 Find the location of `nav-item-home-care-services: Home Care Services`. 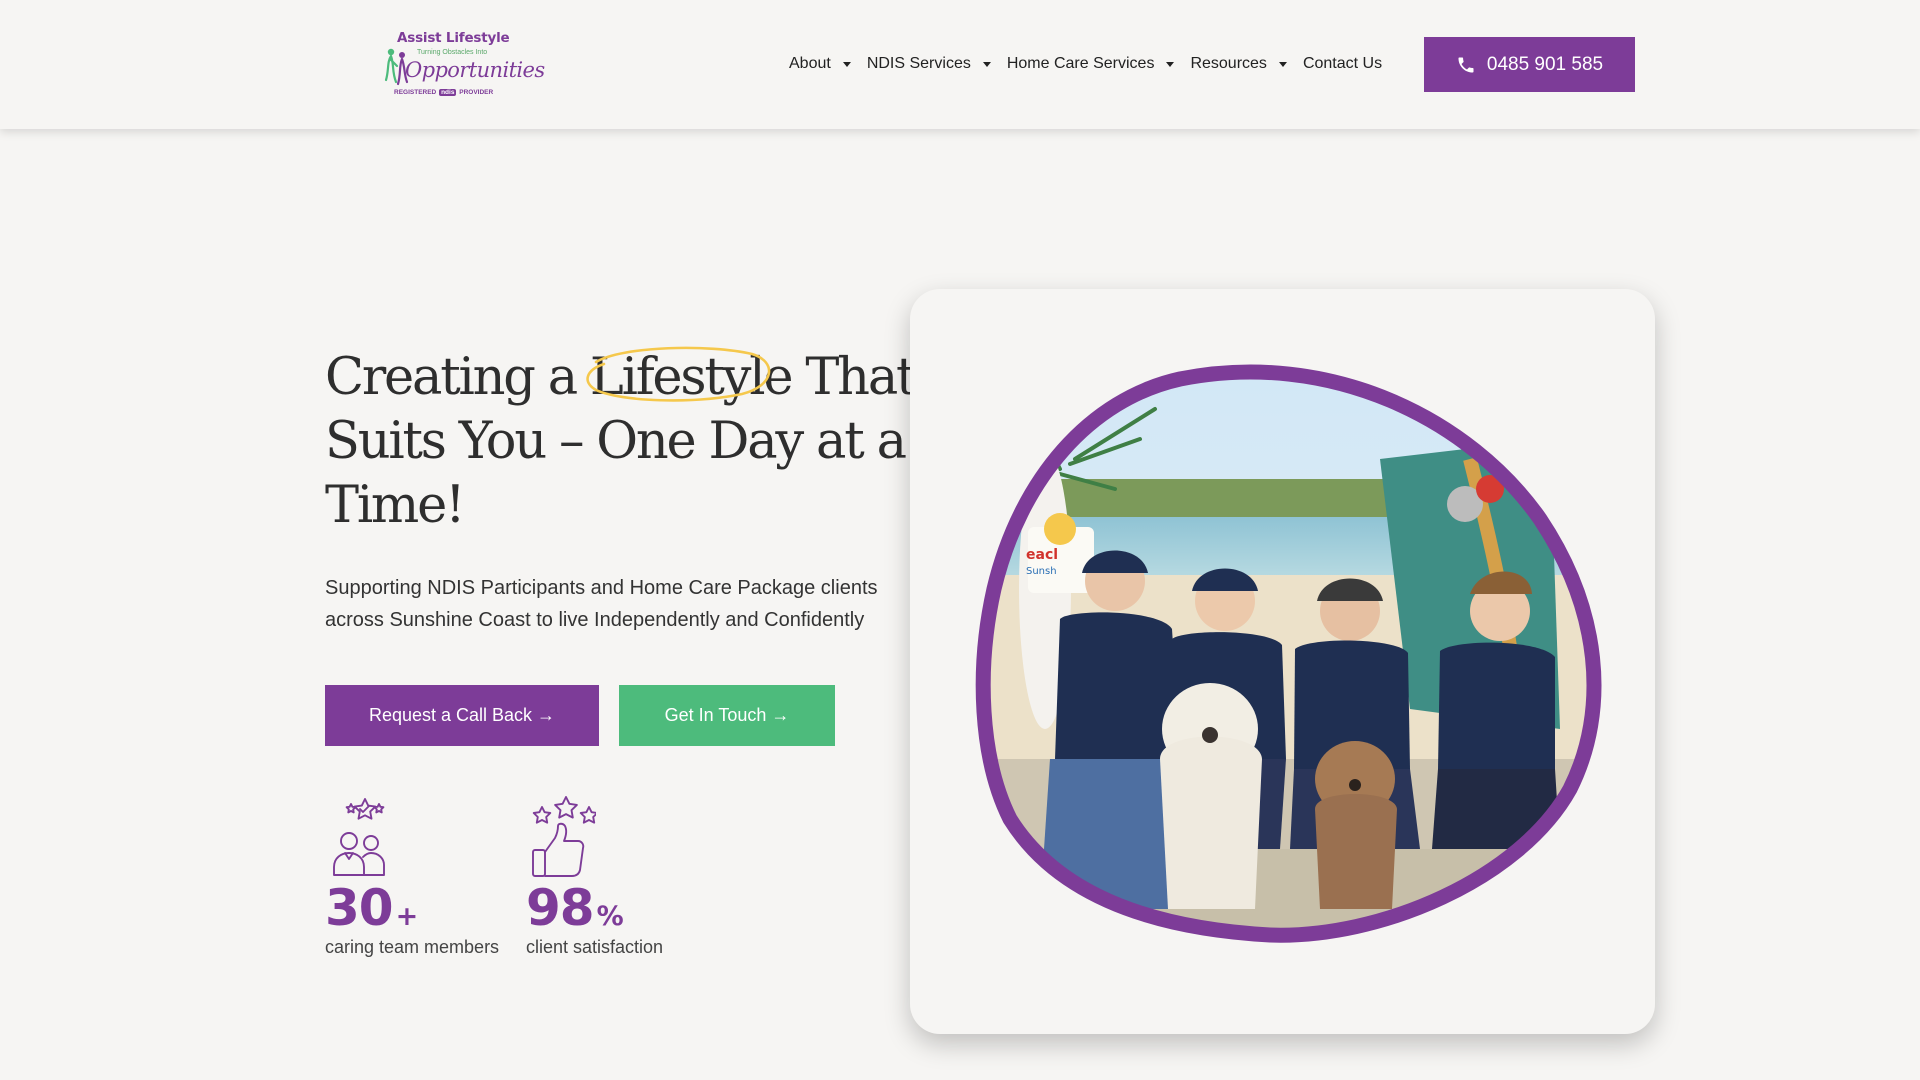

nav-item-home-care-services: Home Care Services is located at coordinates (1091, 64).